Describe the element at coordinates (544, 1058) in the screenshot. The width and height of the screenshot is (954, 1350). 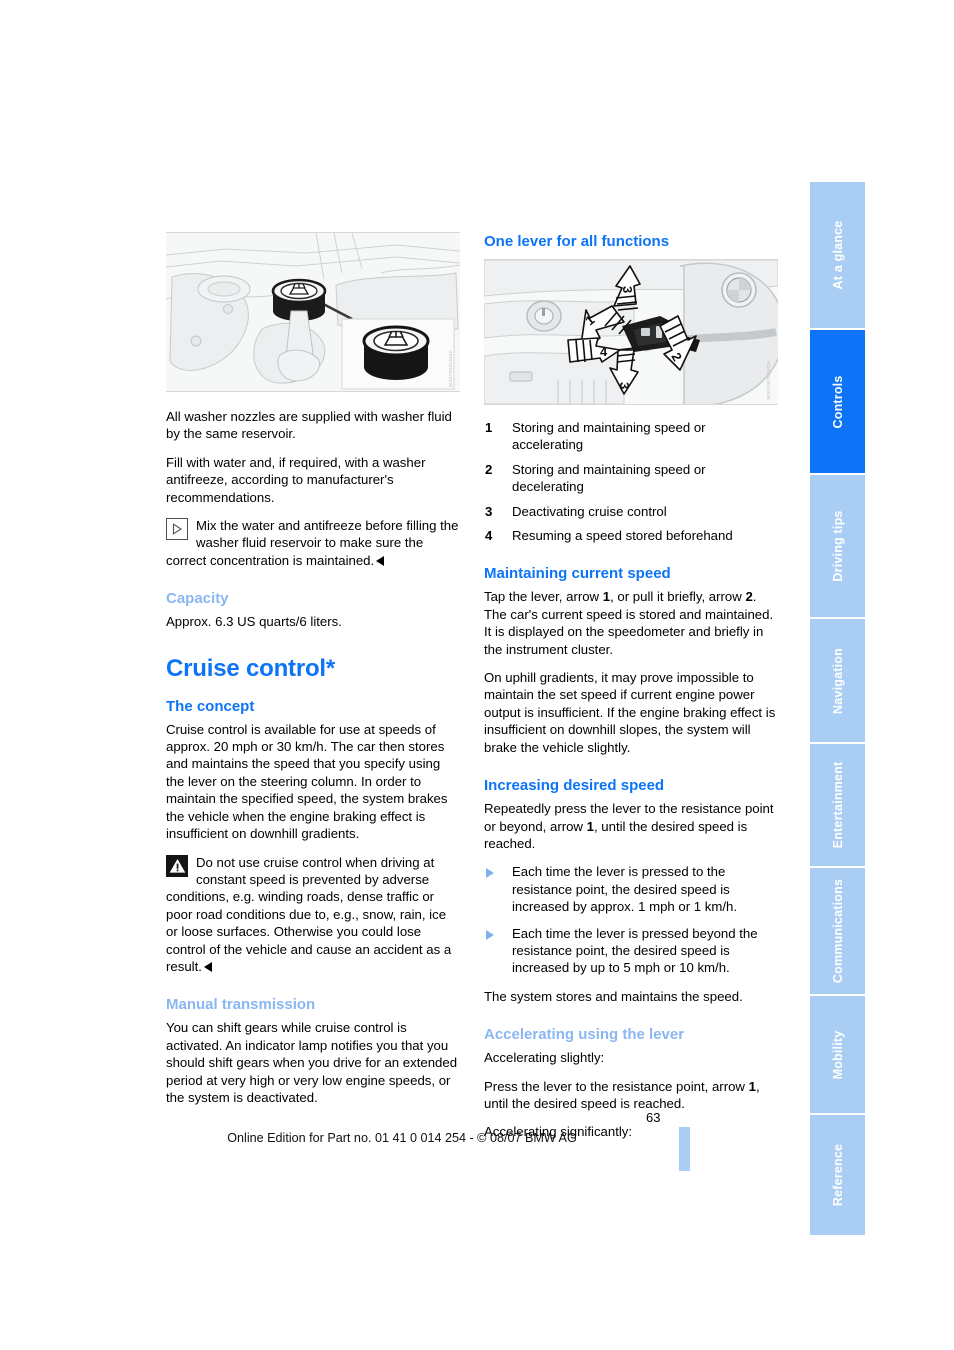
I see `accelerating-slightly-label: Accelerating slightly:` at that location.